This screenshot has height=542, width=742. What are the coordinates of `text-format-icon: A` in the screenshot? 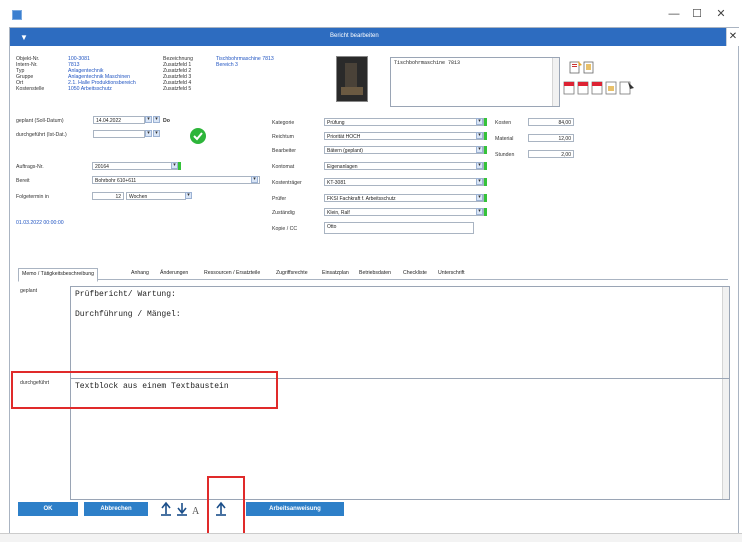 It's located at (196, 511).